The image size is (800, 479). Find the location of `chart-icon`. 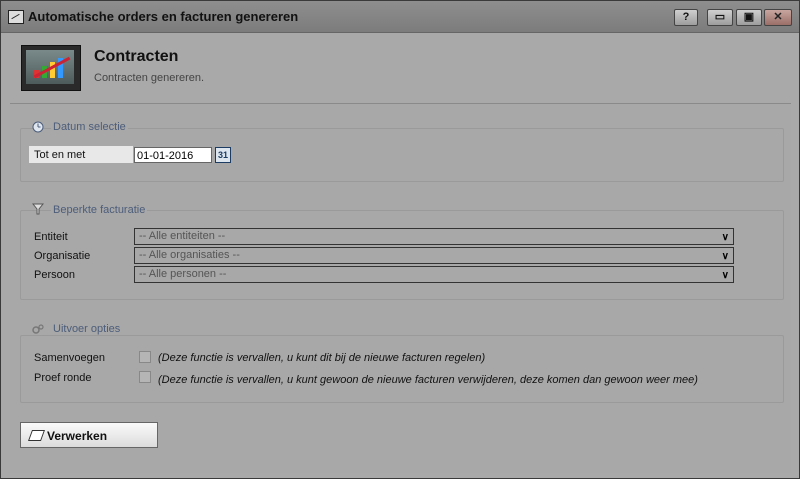

chart-icon is located at coordinates (51, 68).